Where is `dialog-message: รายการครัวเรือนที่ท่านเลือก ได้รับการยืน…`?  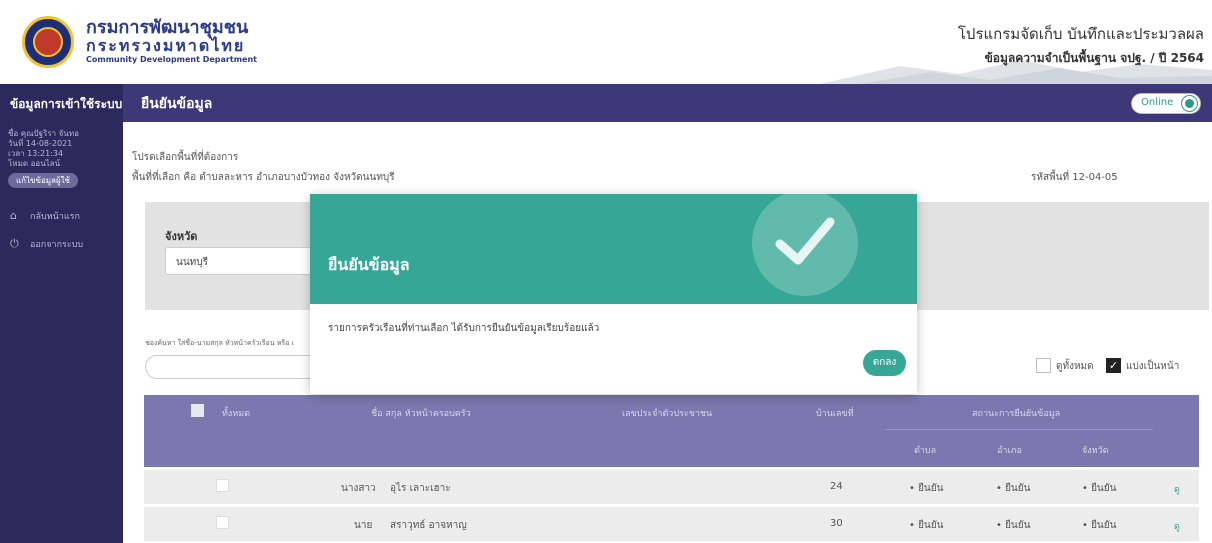 dialog-message: รายการครัวเรือนที่ท่านเลือก ได้รับการยืน… is located at coordinates (464, 328).